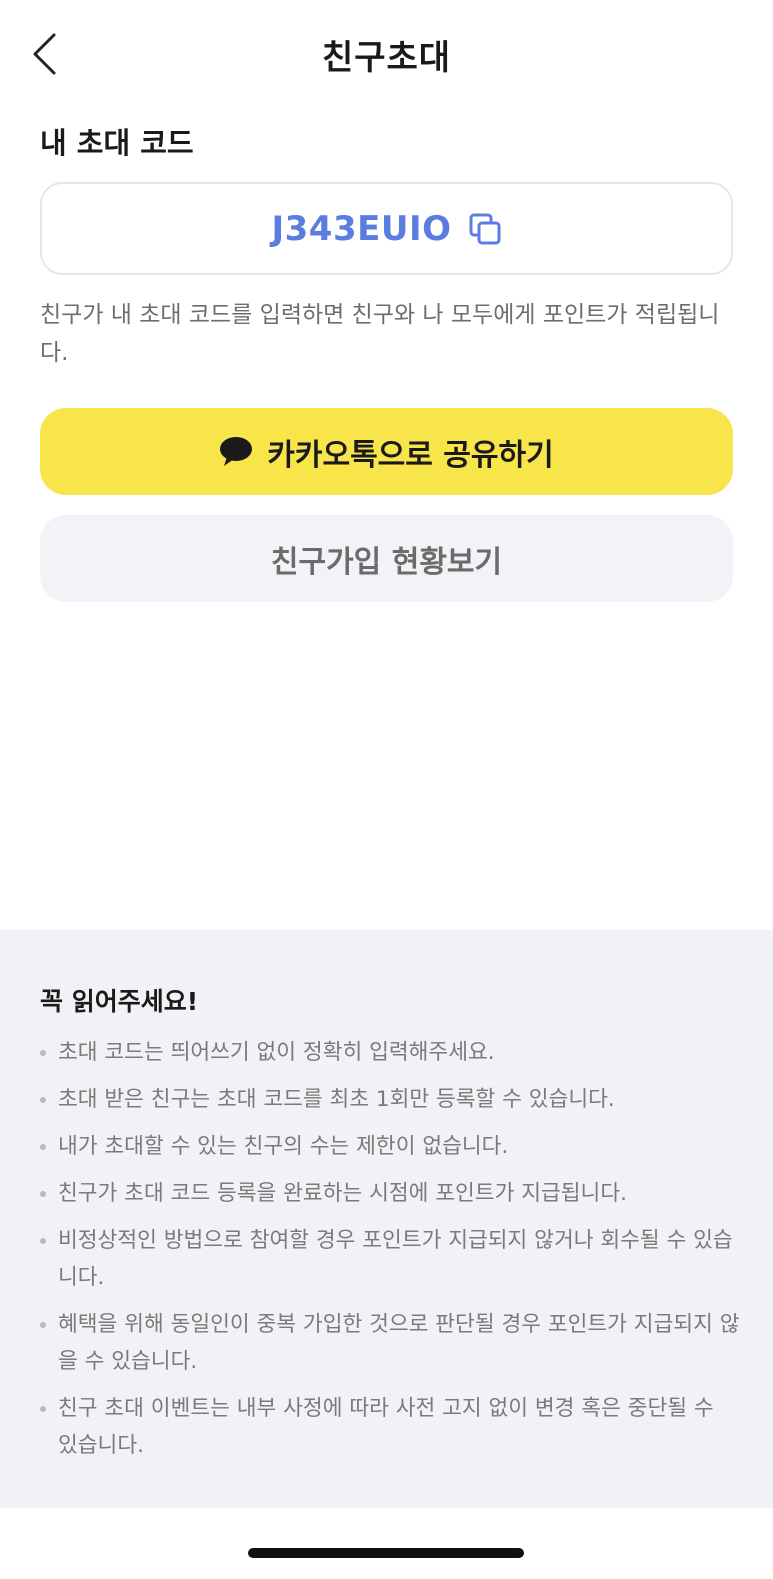 The height and width of the screenshot is (1579, 773). What do you see at coordinates (386, 1553) in the screenshot?
I see `home-indicator` at bounding box center [386, 1553].